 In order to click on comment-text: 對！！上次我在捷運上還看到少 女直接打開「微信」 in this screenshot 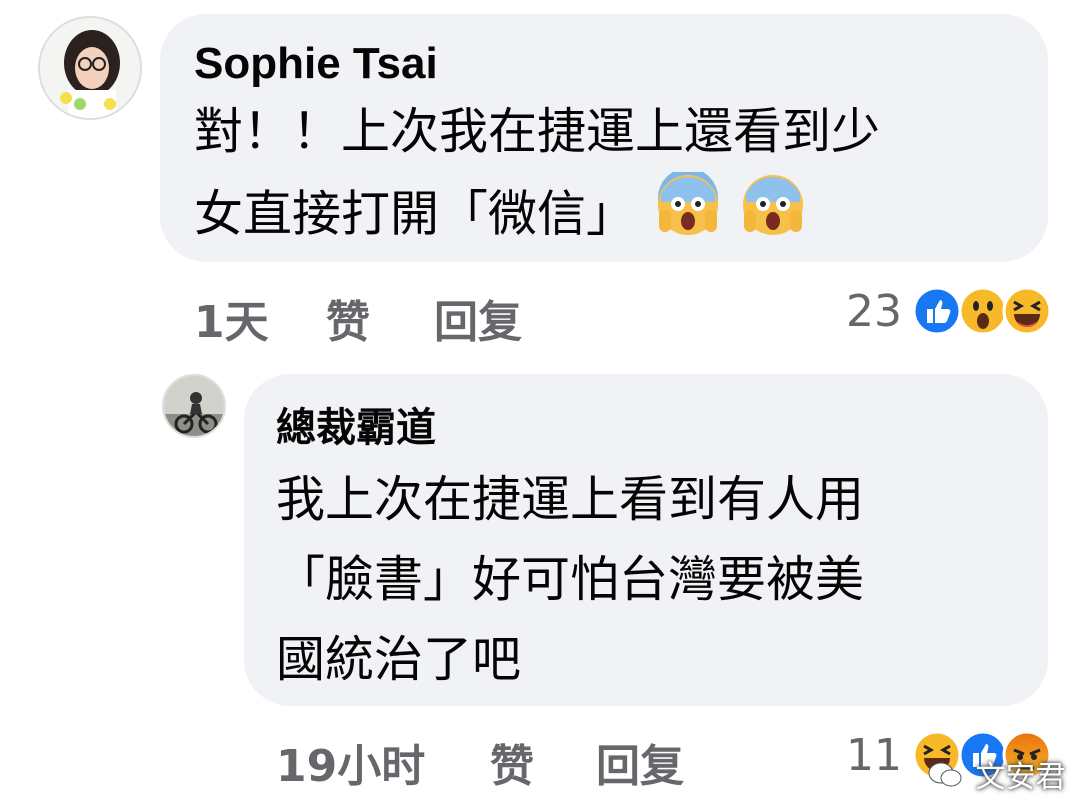, I will do `click(537, 172)`.